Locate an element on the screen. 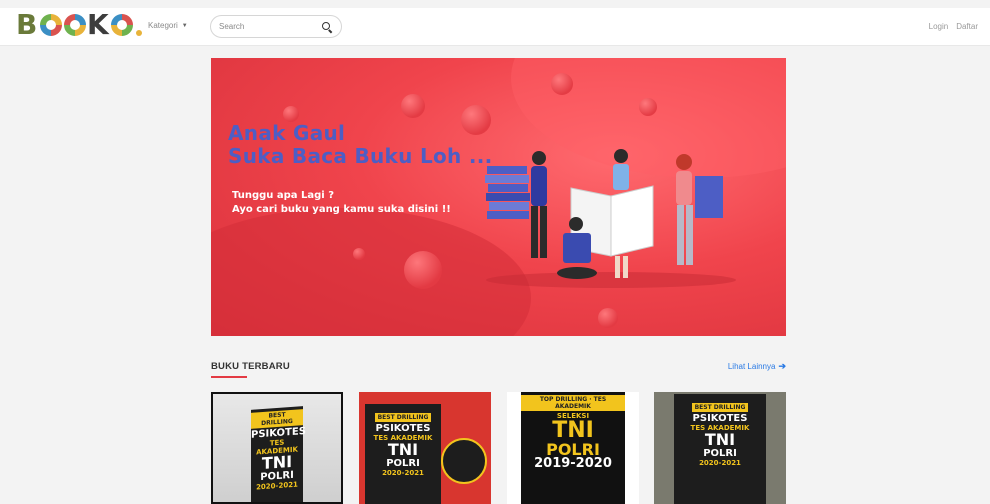 The height and width of the screenshot is (504, 990). logo-letter-k: K is located at coordinates (98, 24).